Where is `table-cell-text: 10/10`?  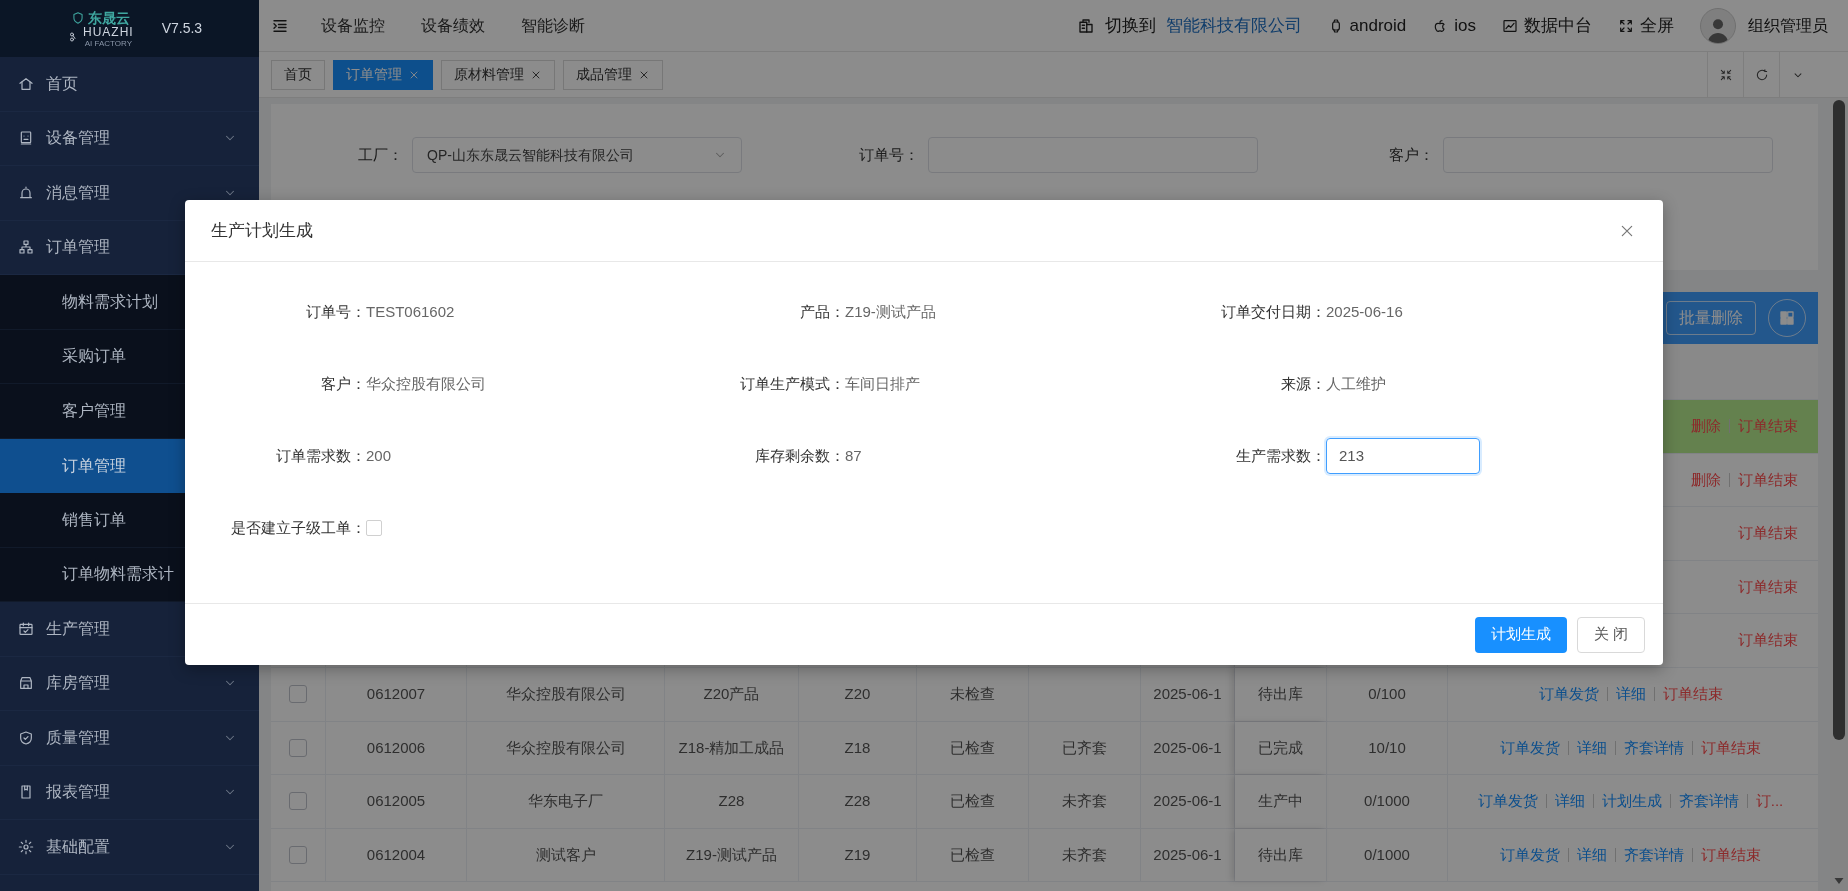
table-cell-text: 10/10 is located at coordinates (1387, 747).